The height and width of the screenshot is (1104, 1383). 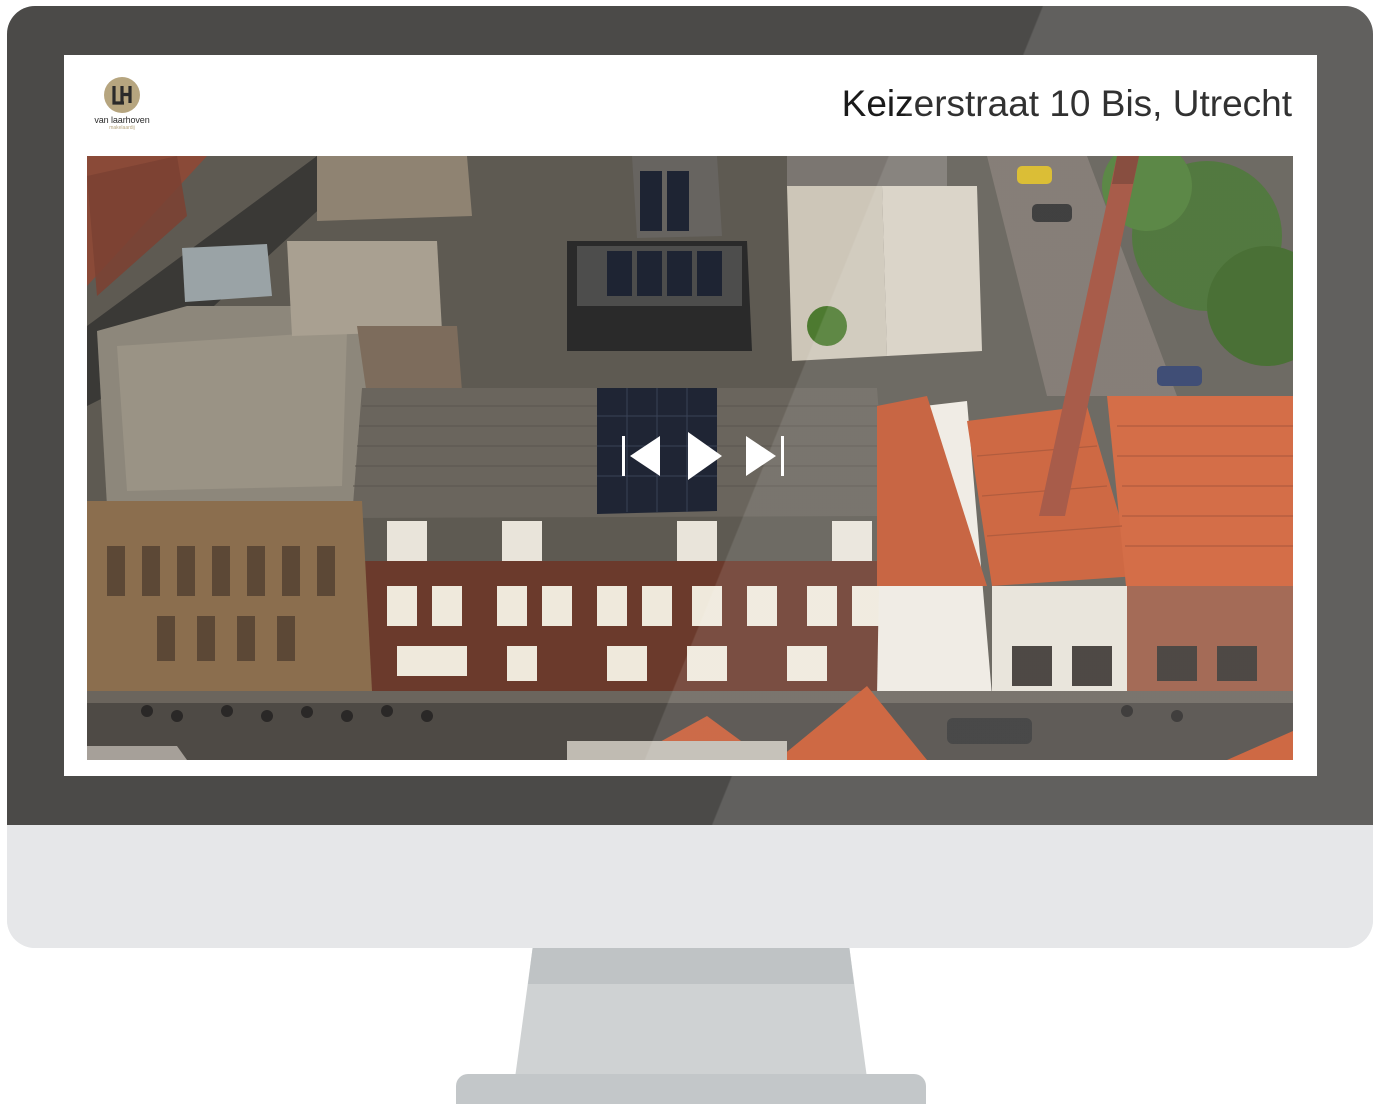 I want to click on playback-controls, so click(x=703, y=456).